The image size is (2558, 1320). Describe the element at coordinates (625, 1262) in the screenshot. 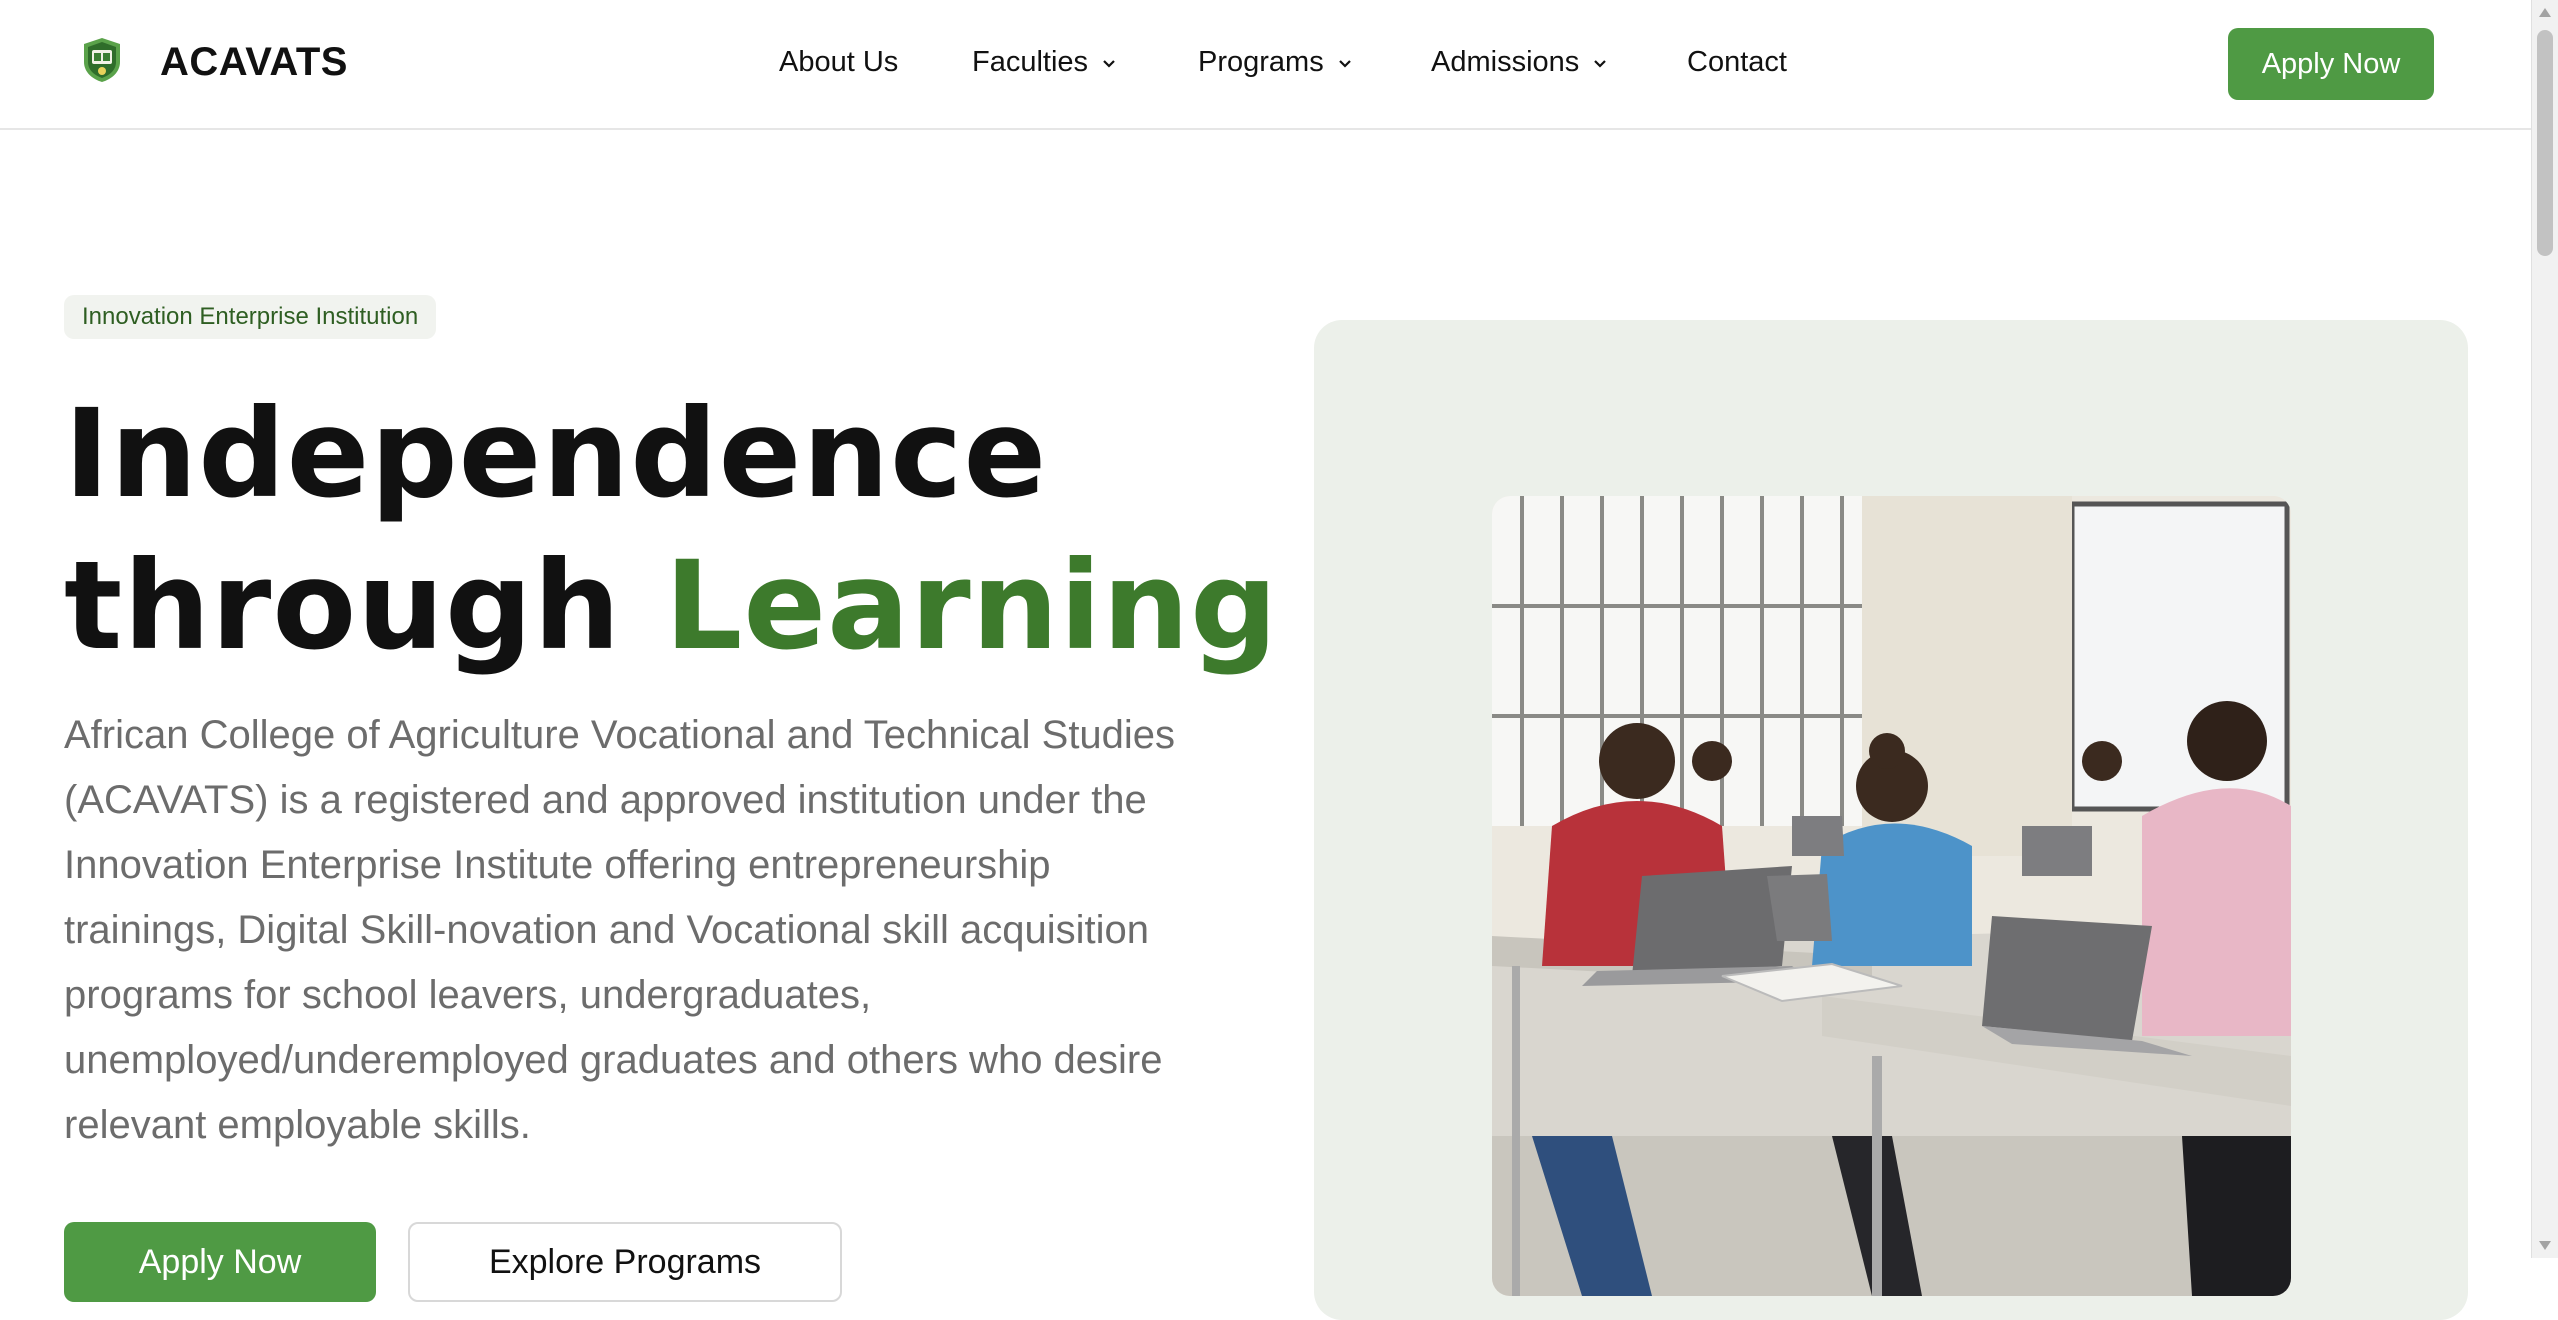

I see `explore-programs-button: Explore Programs` at that location.